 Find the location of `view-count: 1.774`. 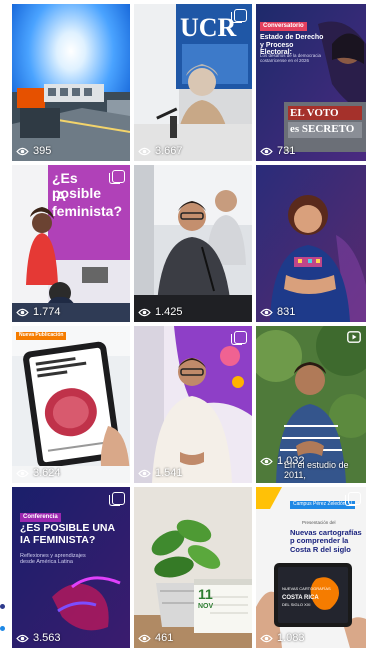

view-count: 1.774 is located at coordinates (38, 312).